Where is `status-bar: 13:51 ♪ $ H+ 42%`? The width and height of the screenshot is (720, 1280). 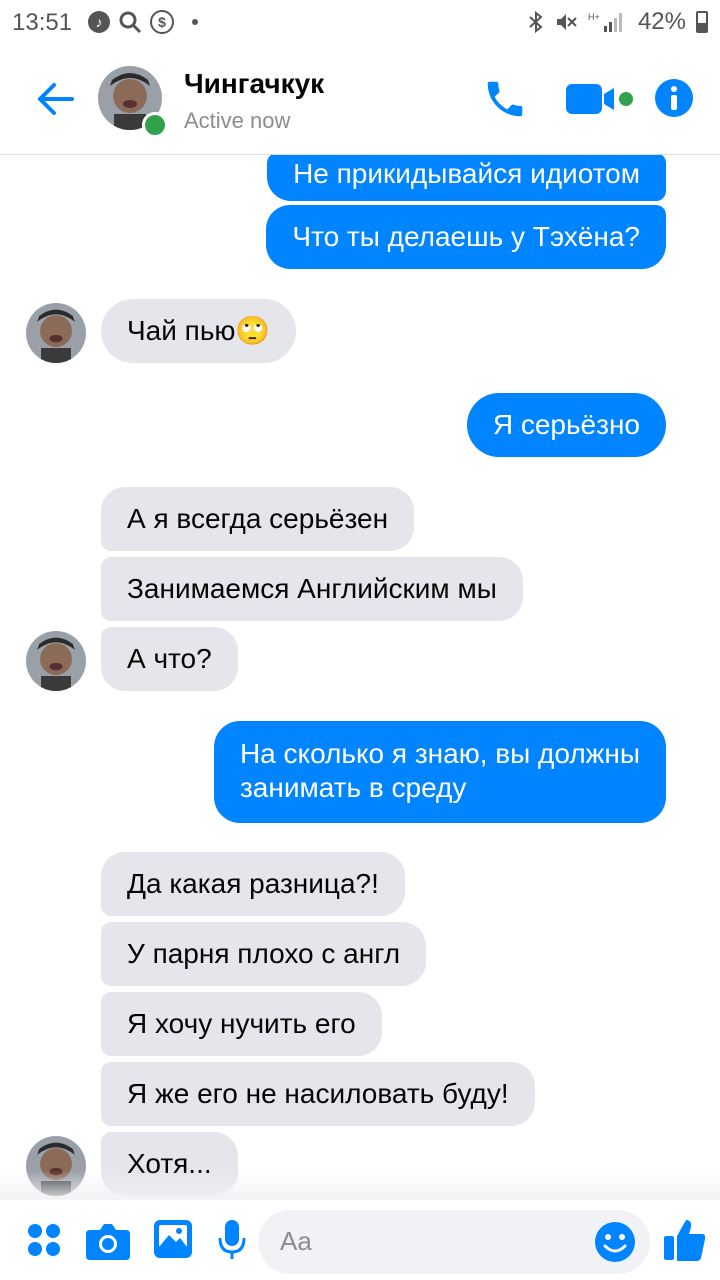
status-bar: 13:51 ♪ $ H+ 42% is located at coordinates (360, 23).